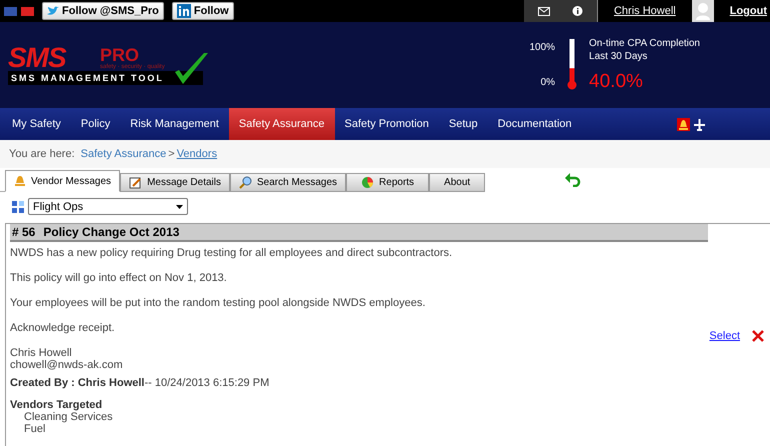 The width and height of the screenshot is (770, 446). What do you see at coordinates (386, 124) in the screenshot?
I see `nav-item: Safety Promotion` at bounding box center [386, 124].